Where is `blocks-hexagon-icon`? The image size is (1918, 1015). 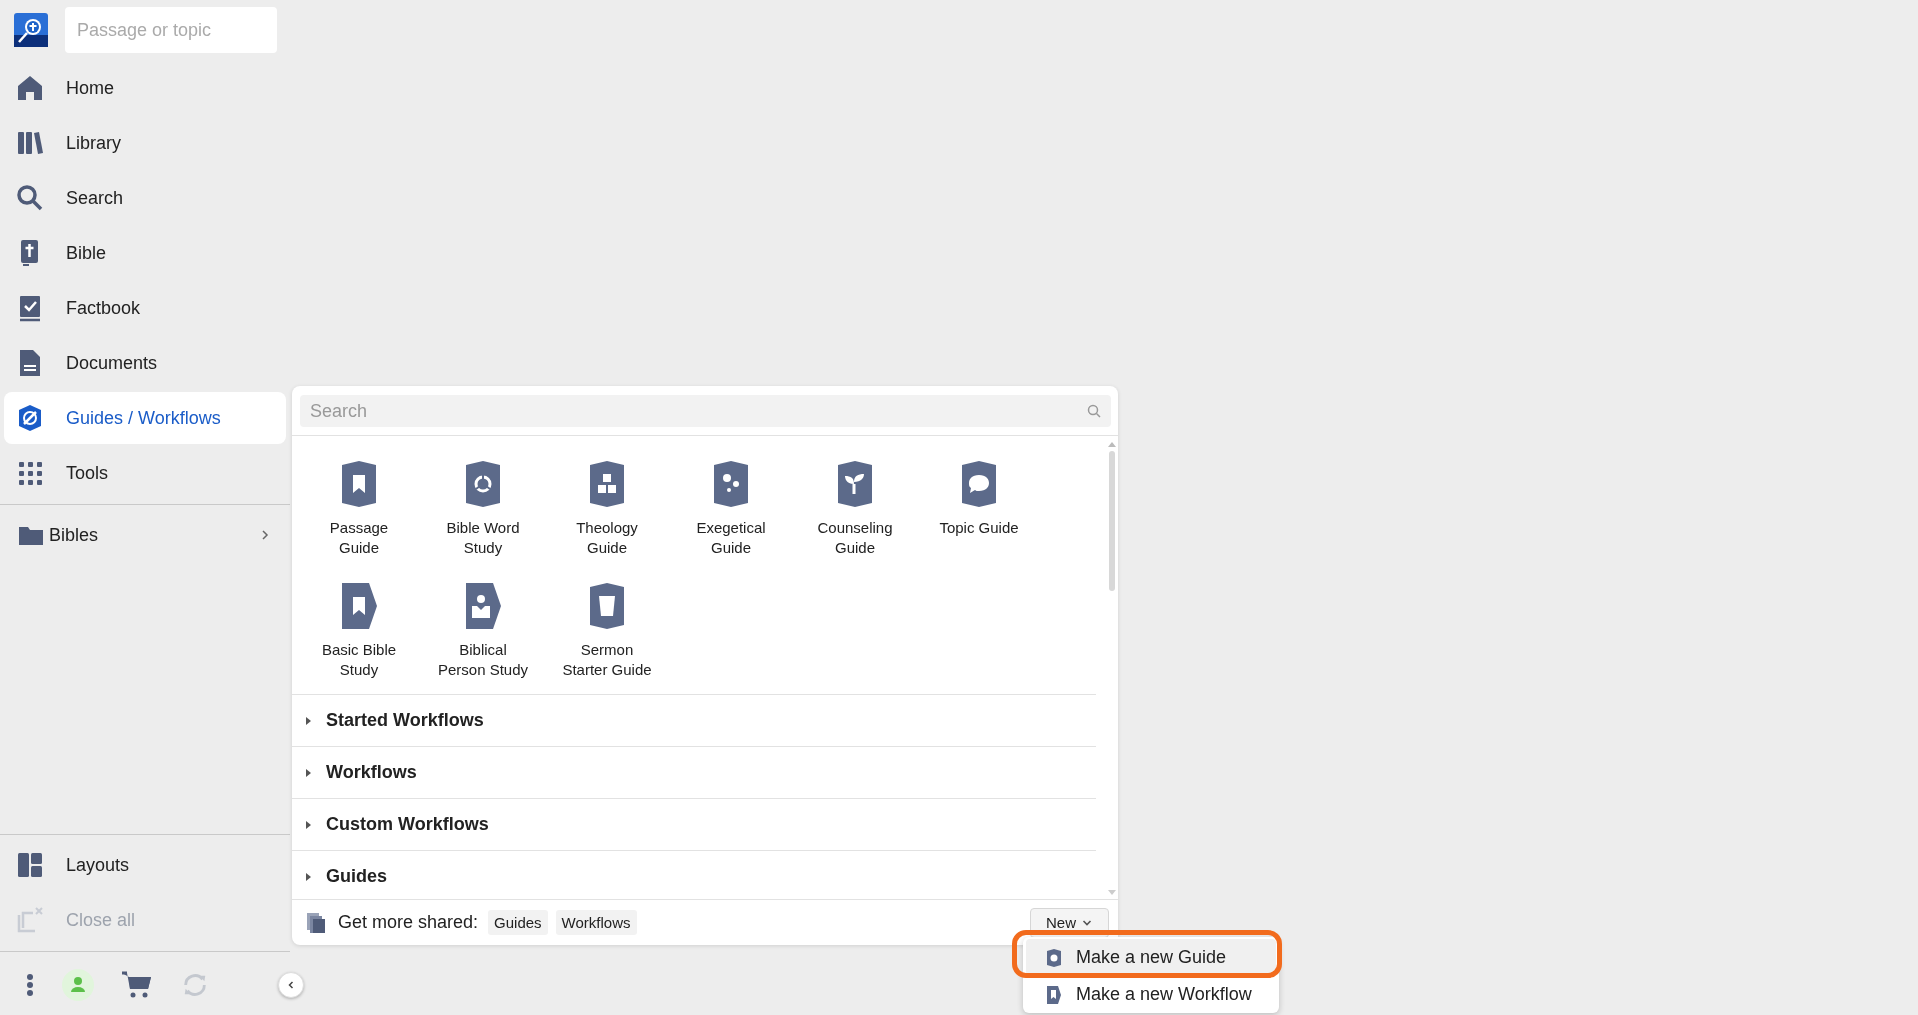 blocks-hexagon-icon is located at coordinates (607, 484).